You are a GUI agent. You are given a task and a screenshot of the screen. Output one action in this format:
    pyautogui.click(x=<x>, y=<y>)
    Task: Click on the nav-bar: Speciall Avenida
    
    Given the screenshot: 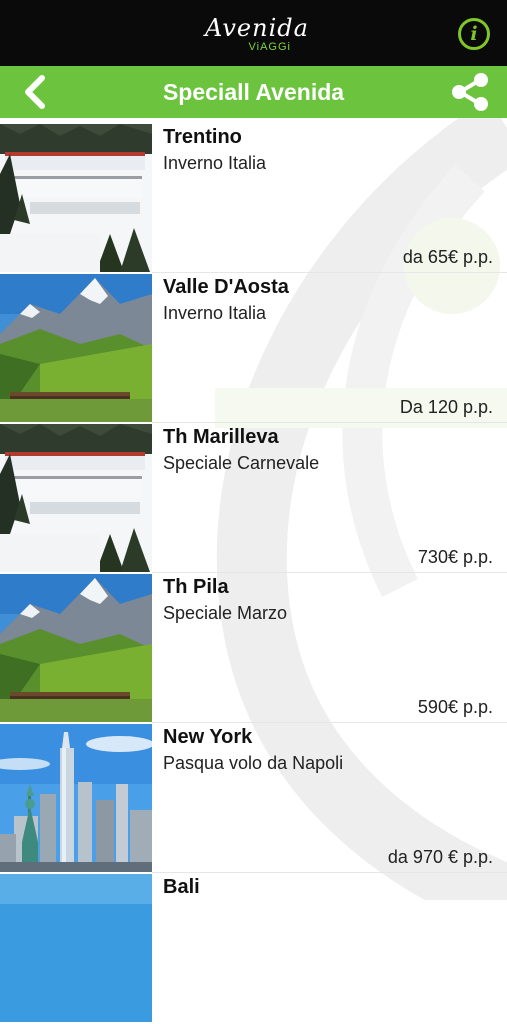 What is the action you would take?
    pyautogui.click(x=253, y=92)
    